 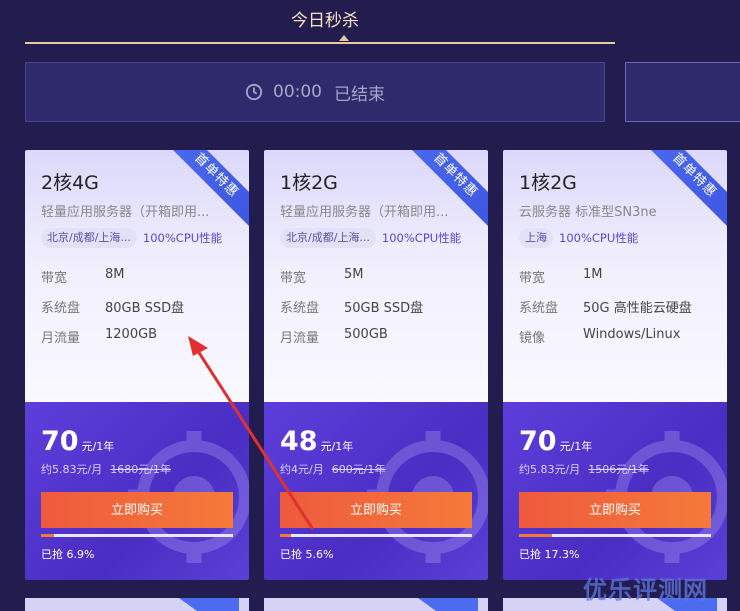 I want to click on spec-row: 系统盘 50GB SSD盘, so click(x=351, y=312).